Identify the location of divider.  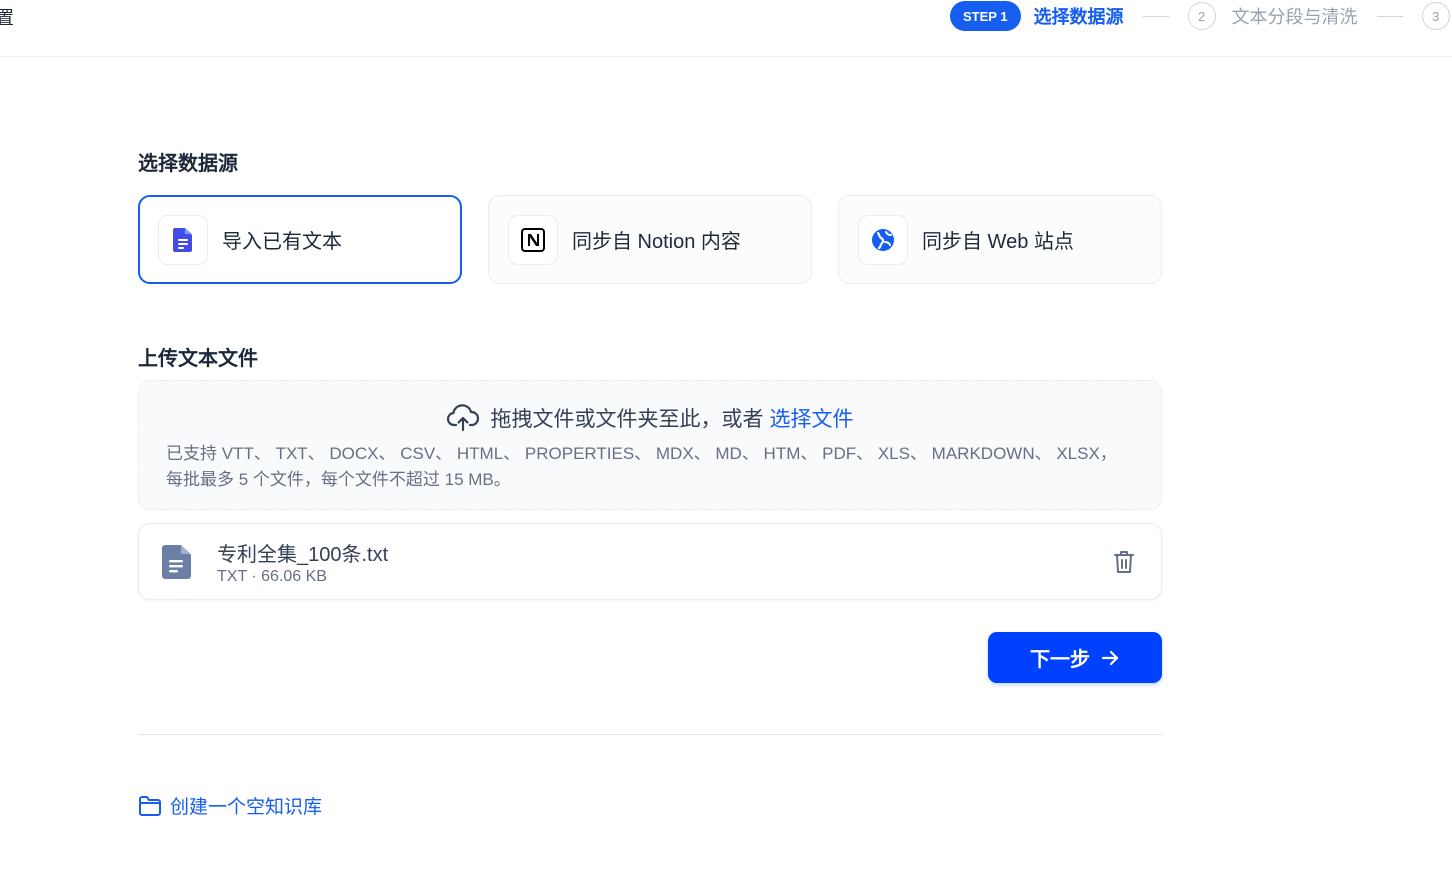
(650, 734).